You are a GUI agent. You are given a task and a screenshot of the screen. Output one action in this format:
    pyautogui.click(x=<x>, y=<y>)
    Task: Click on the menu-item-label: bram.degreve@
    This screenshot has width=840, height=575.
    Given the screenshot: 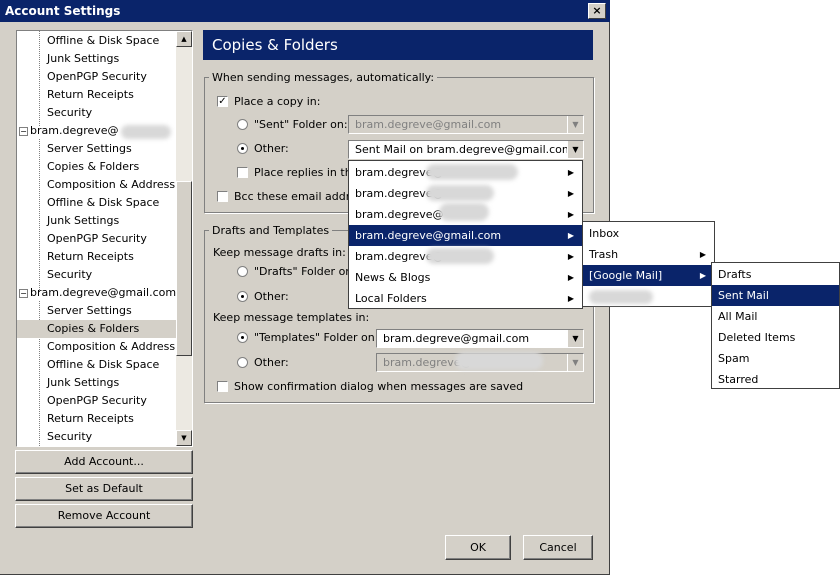 What is the action you would take?
    pyautogui.click(x=399, y=214)
    